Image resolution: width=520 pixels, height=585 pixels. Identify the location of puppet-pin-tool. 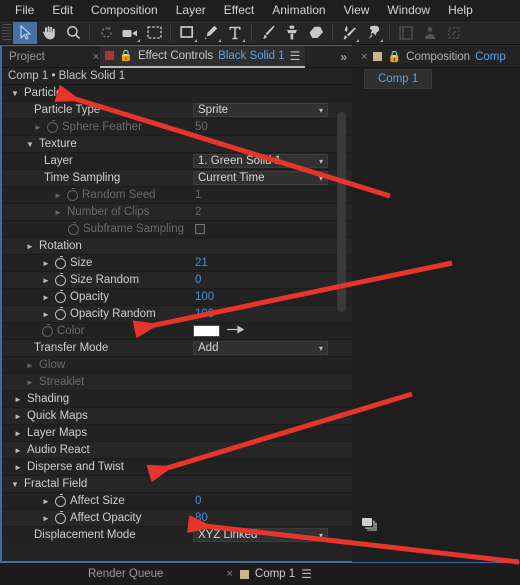
(373, 33).